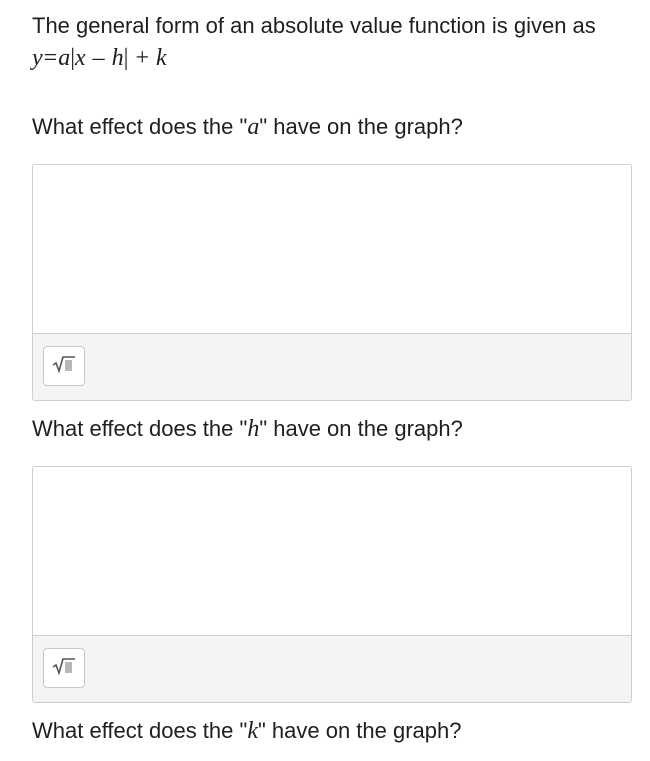  What do you see at coordinates (253, 127) in the screenshot?
I see `variable-a: a` at bounding box center [253, 127].